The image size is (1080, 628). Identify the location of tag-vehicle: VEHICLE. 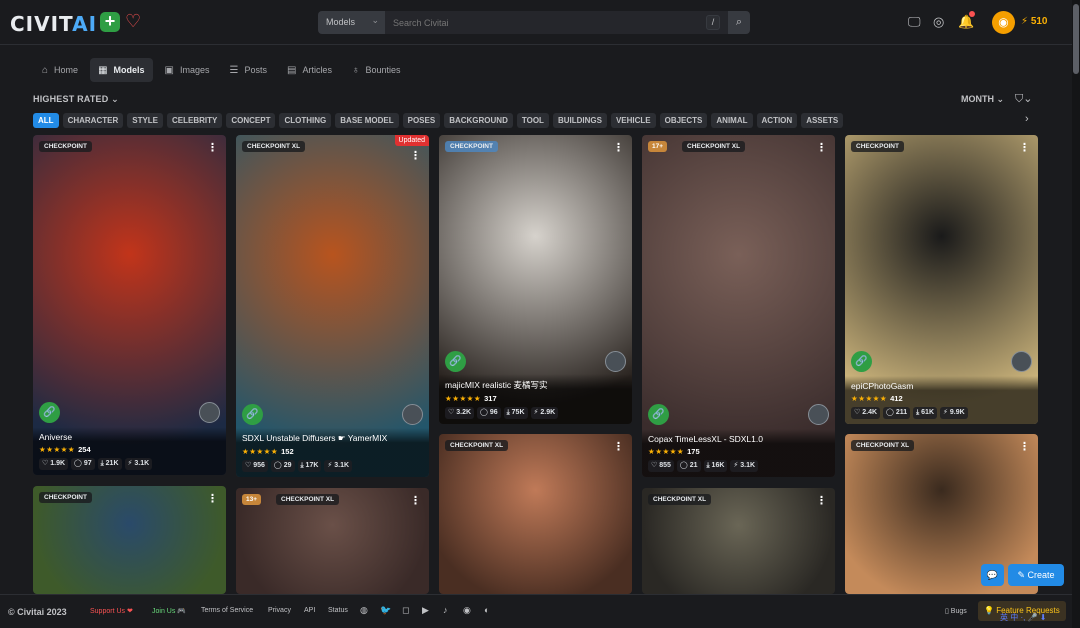
(633, 120).